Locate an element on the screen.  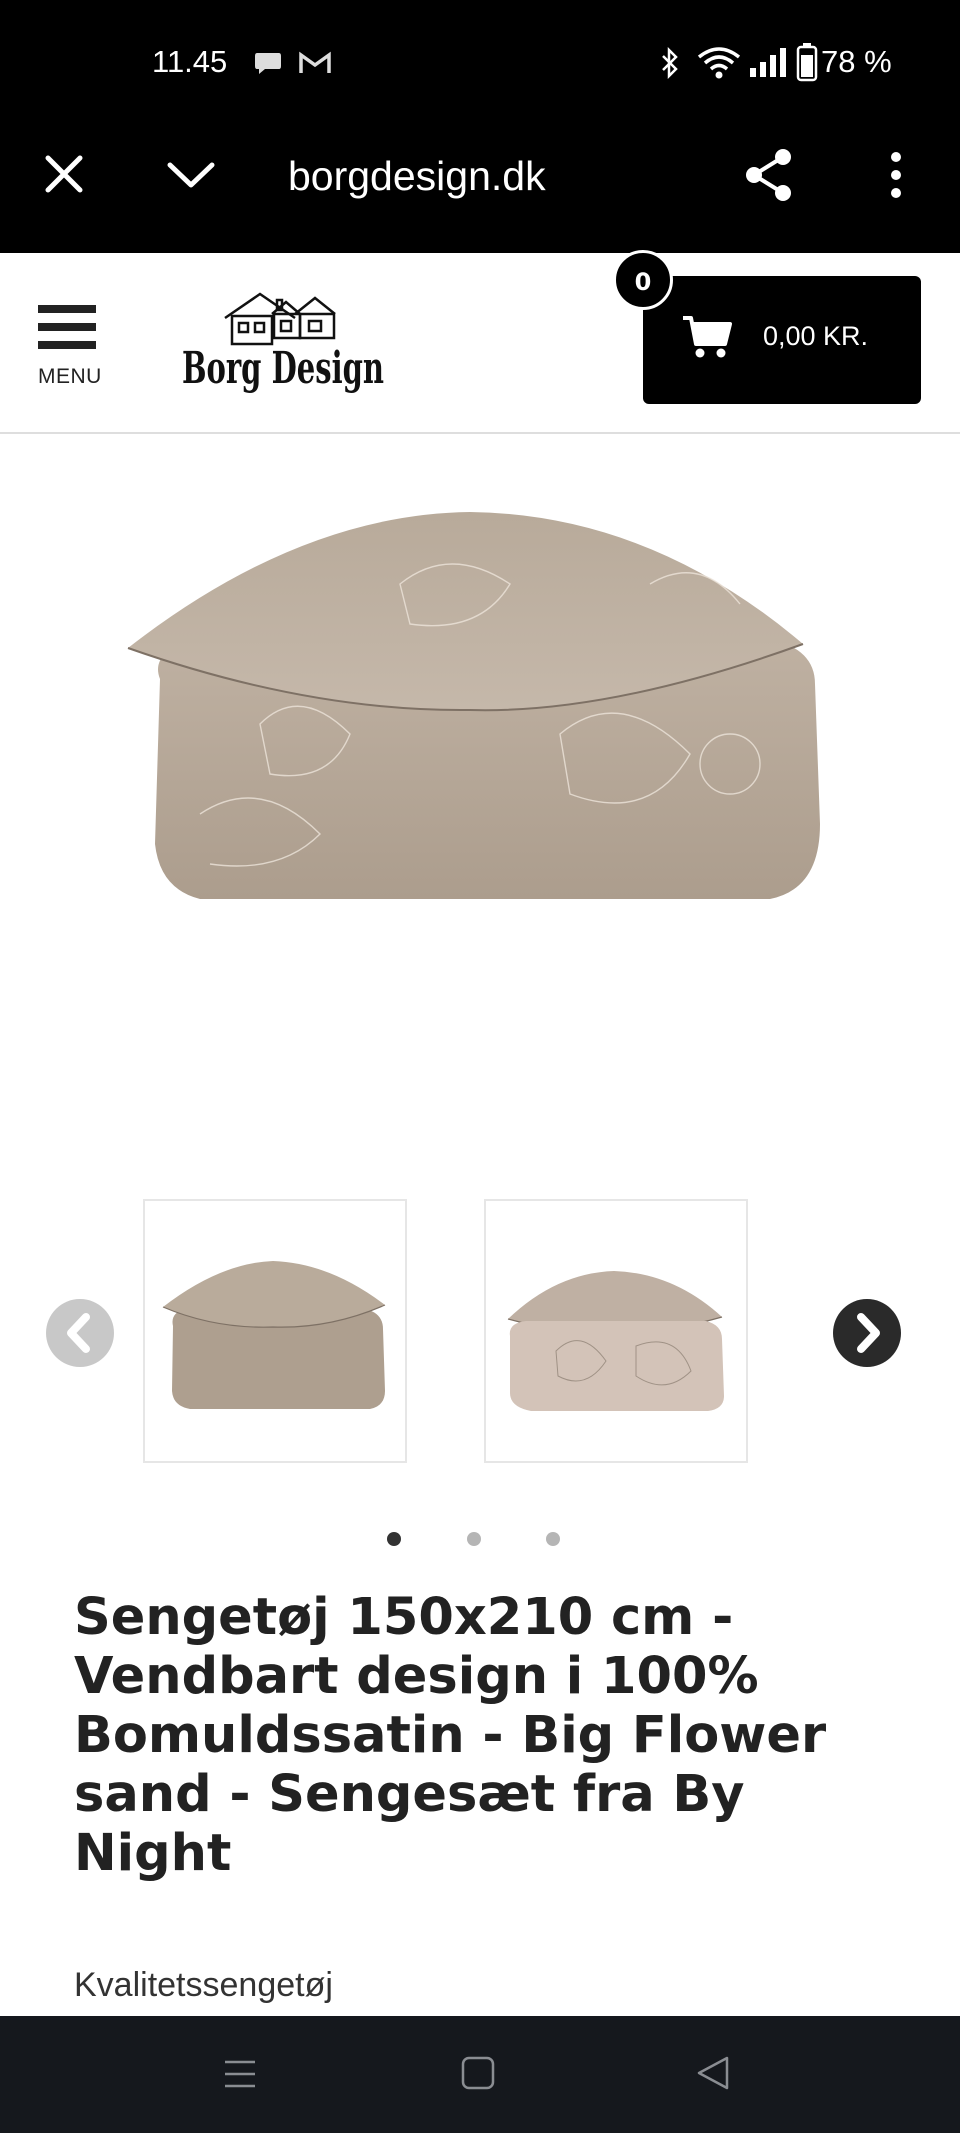
share-icon is located at coordinates (769, 175).